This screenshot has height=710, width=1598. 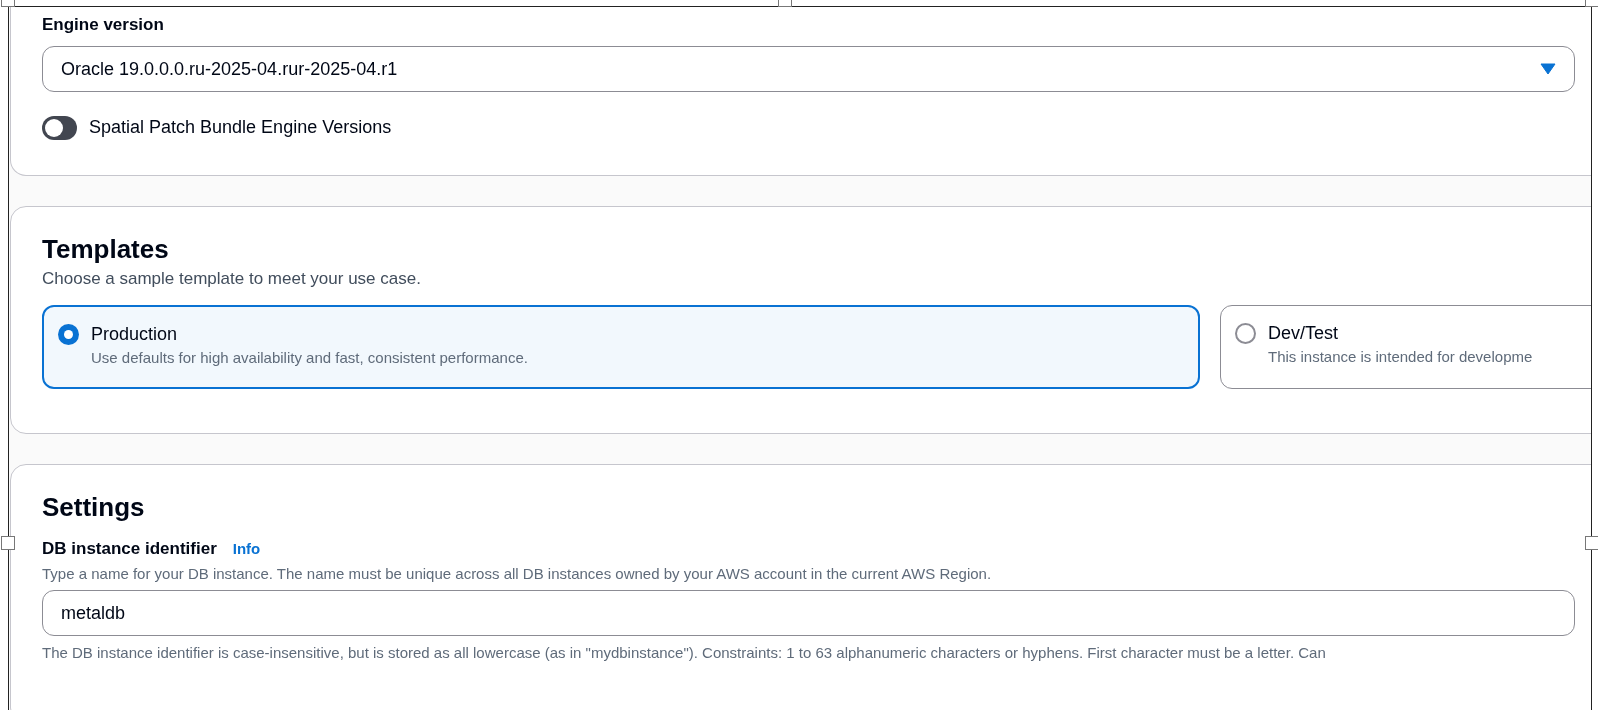 I want to click on caret-down-icon, so click(x=1548, y=69).